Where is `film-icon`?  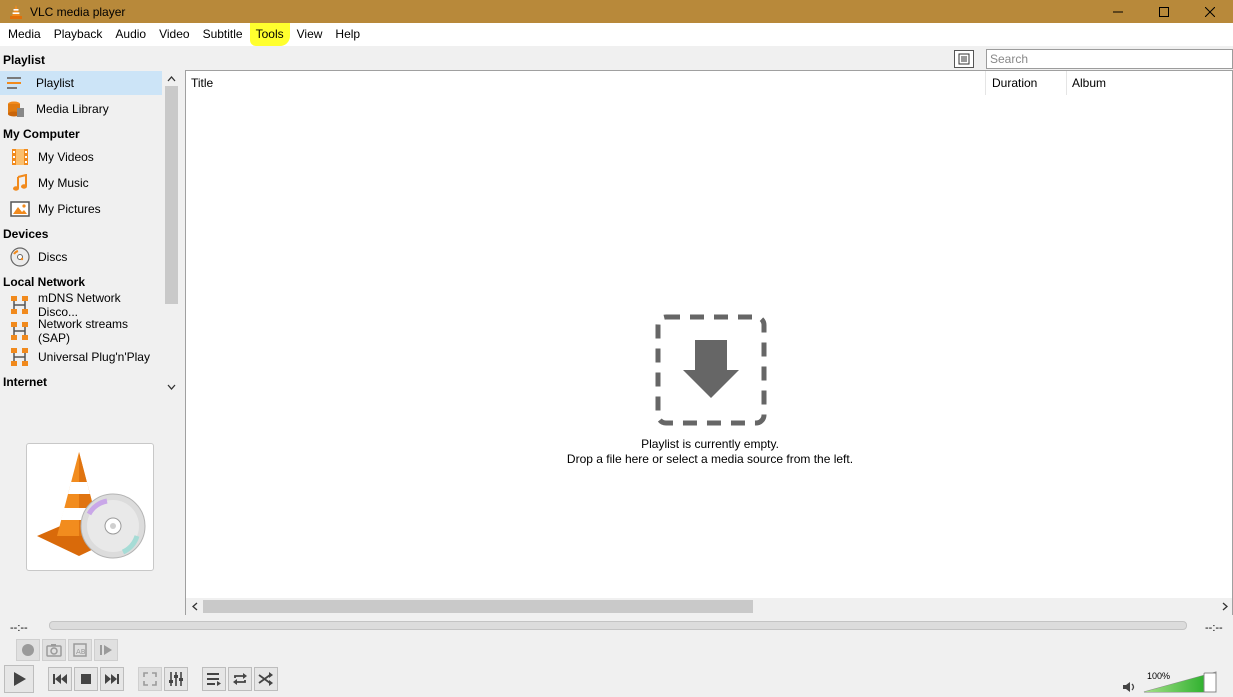
film-icon is located at coordinates (20, 157).